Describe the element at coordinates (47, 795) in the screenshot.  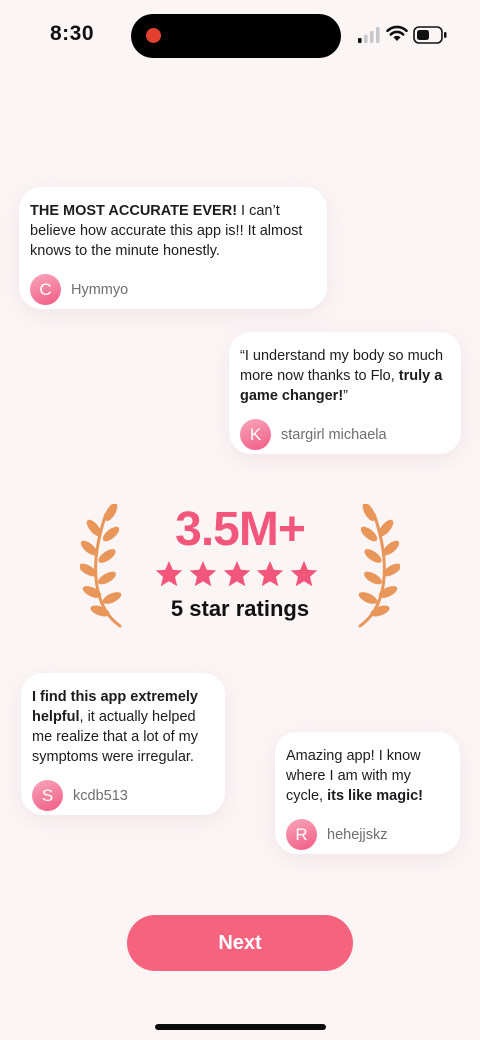
I see `avatar: S` at that location.